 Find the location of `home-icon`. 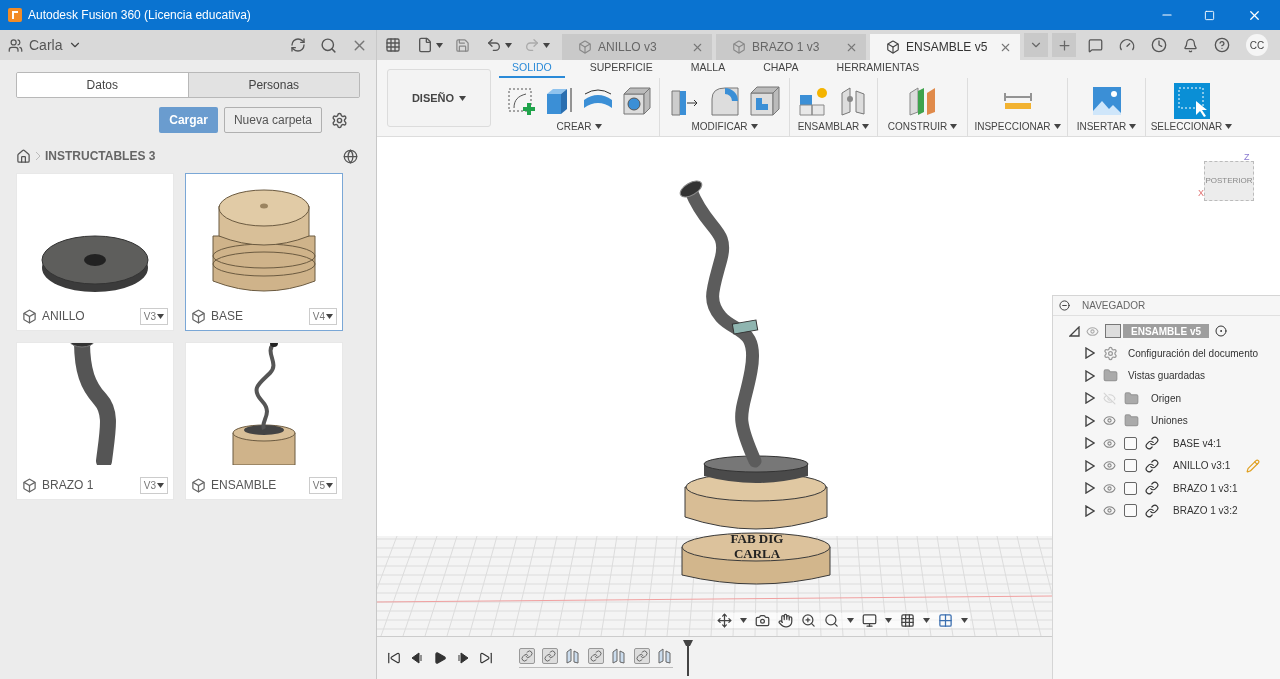

home-icon is located at coordinates (23, 156).